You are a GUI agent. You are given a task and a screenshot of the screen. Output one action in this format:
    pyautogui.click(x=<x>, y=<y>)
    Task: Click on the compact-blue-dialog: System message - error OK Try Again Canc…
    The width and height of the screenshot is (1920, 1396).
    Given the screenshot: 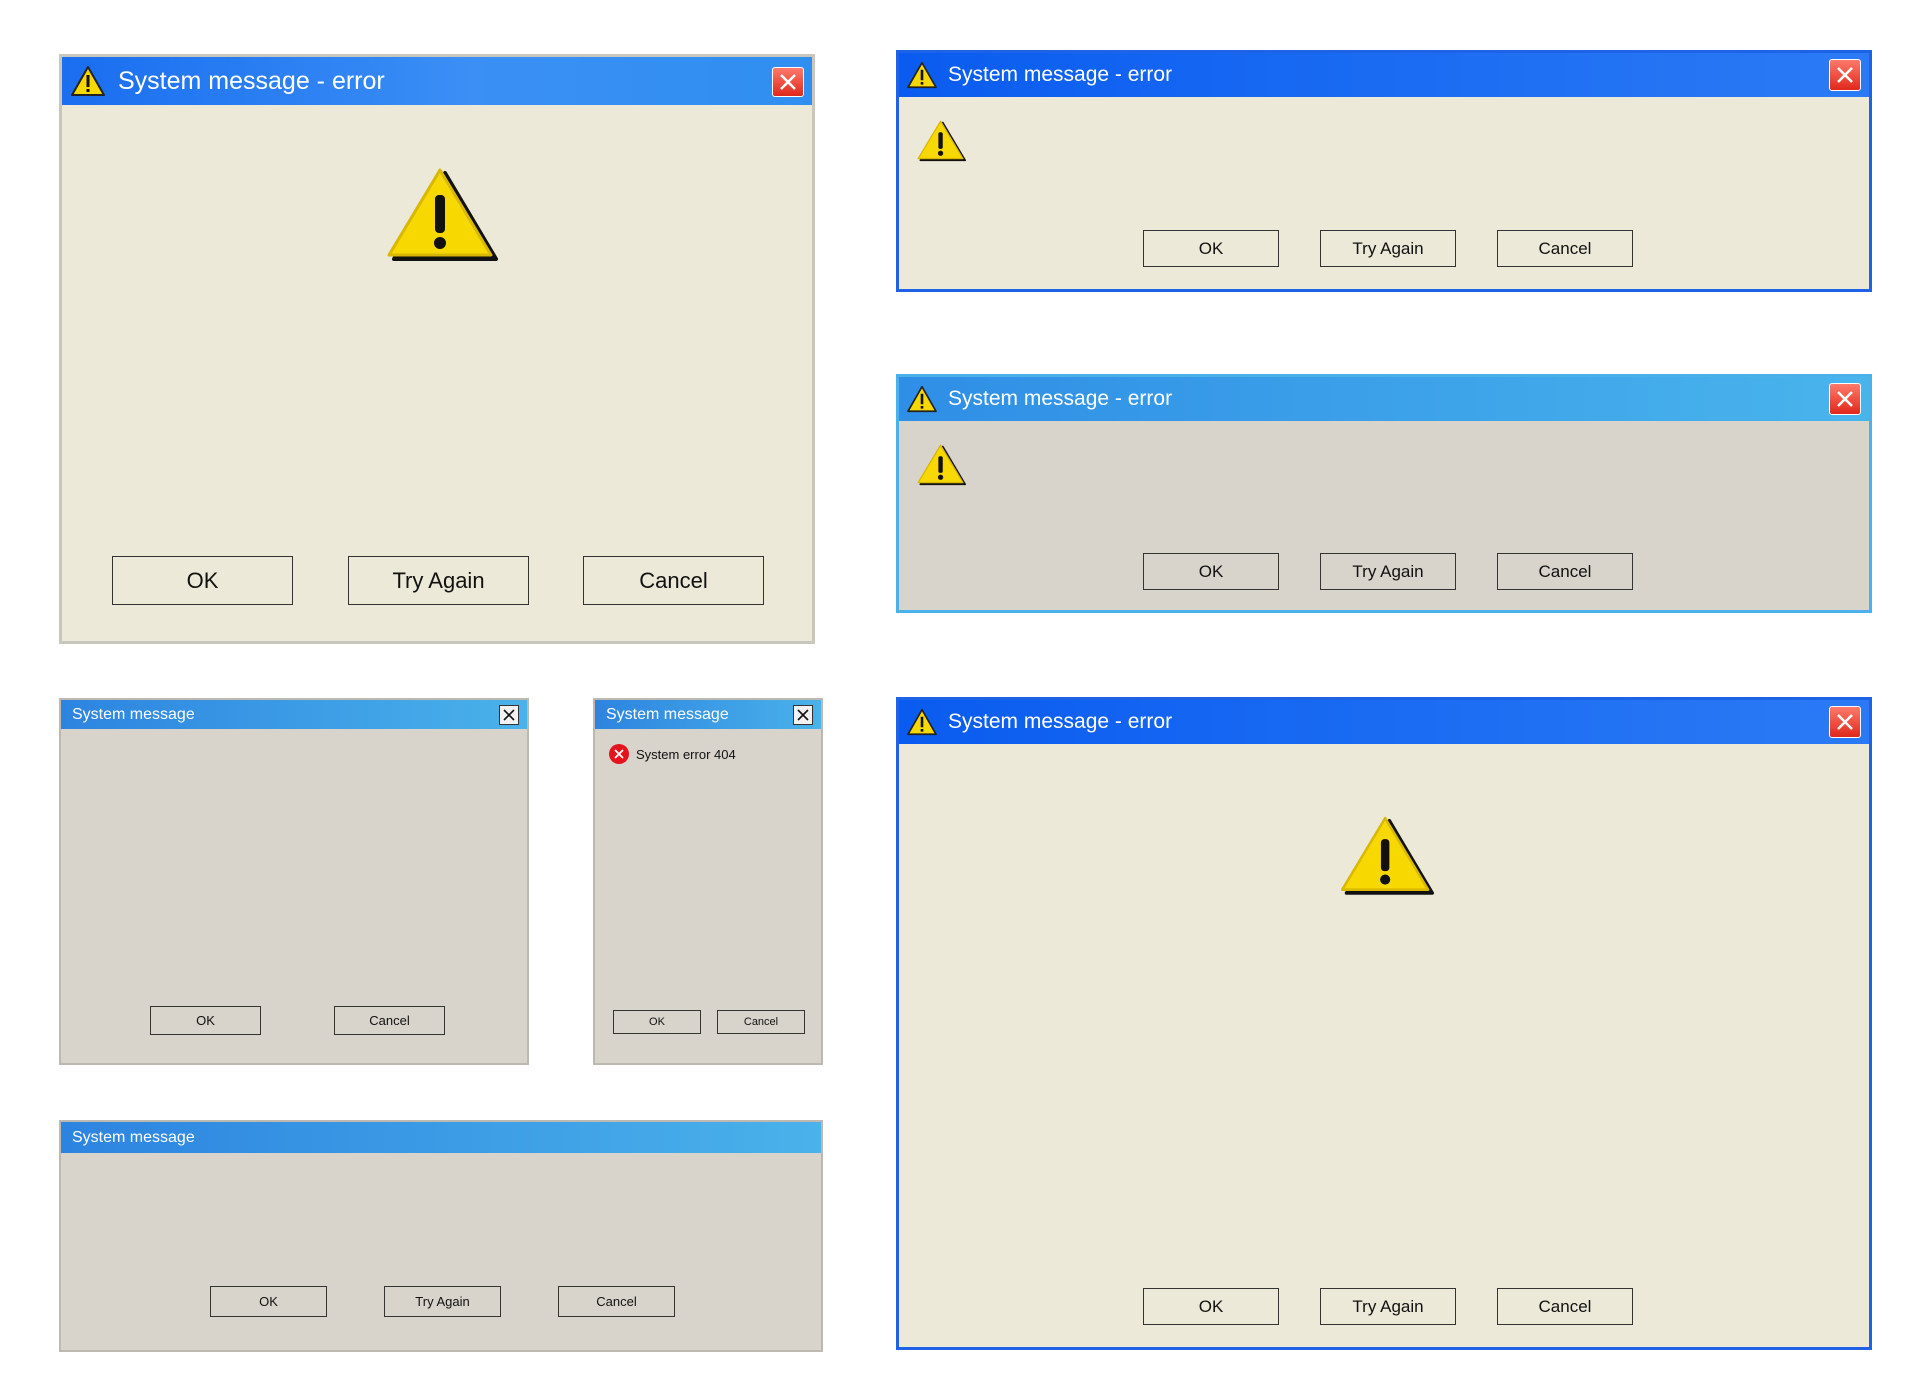 What is the action you would take?
    pyautogui.click(x=1384, y=171)
    